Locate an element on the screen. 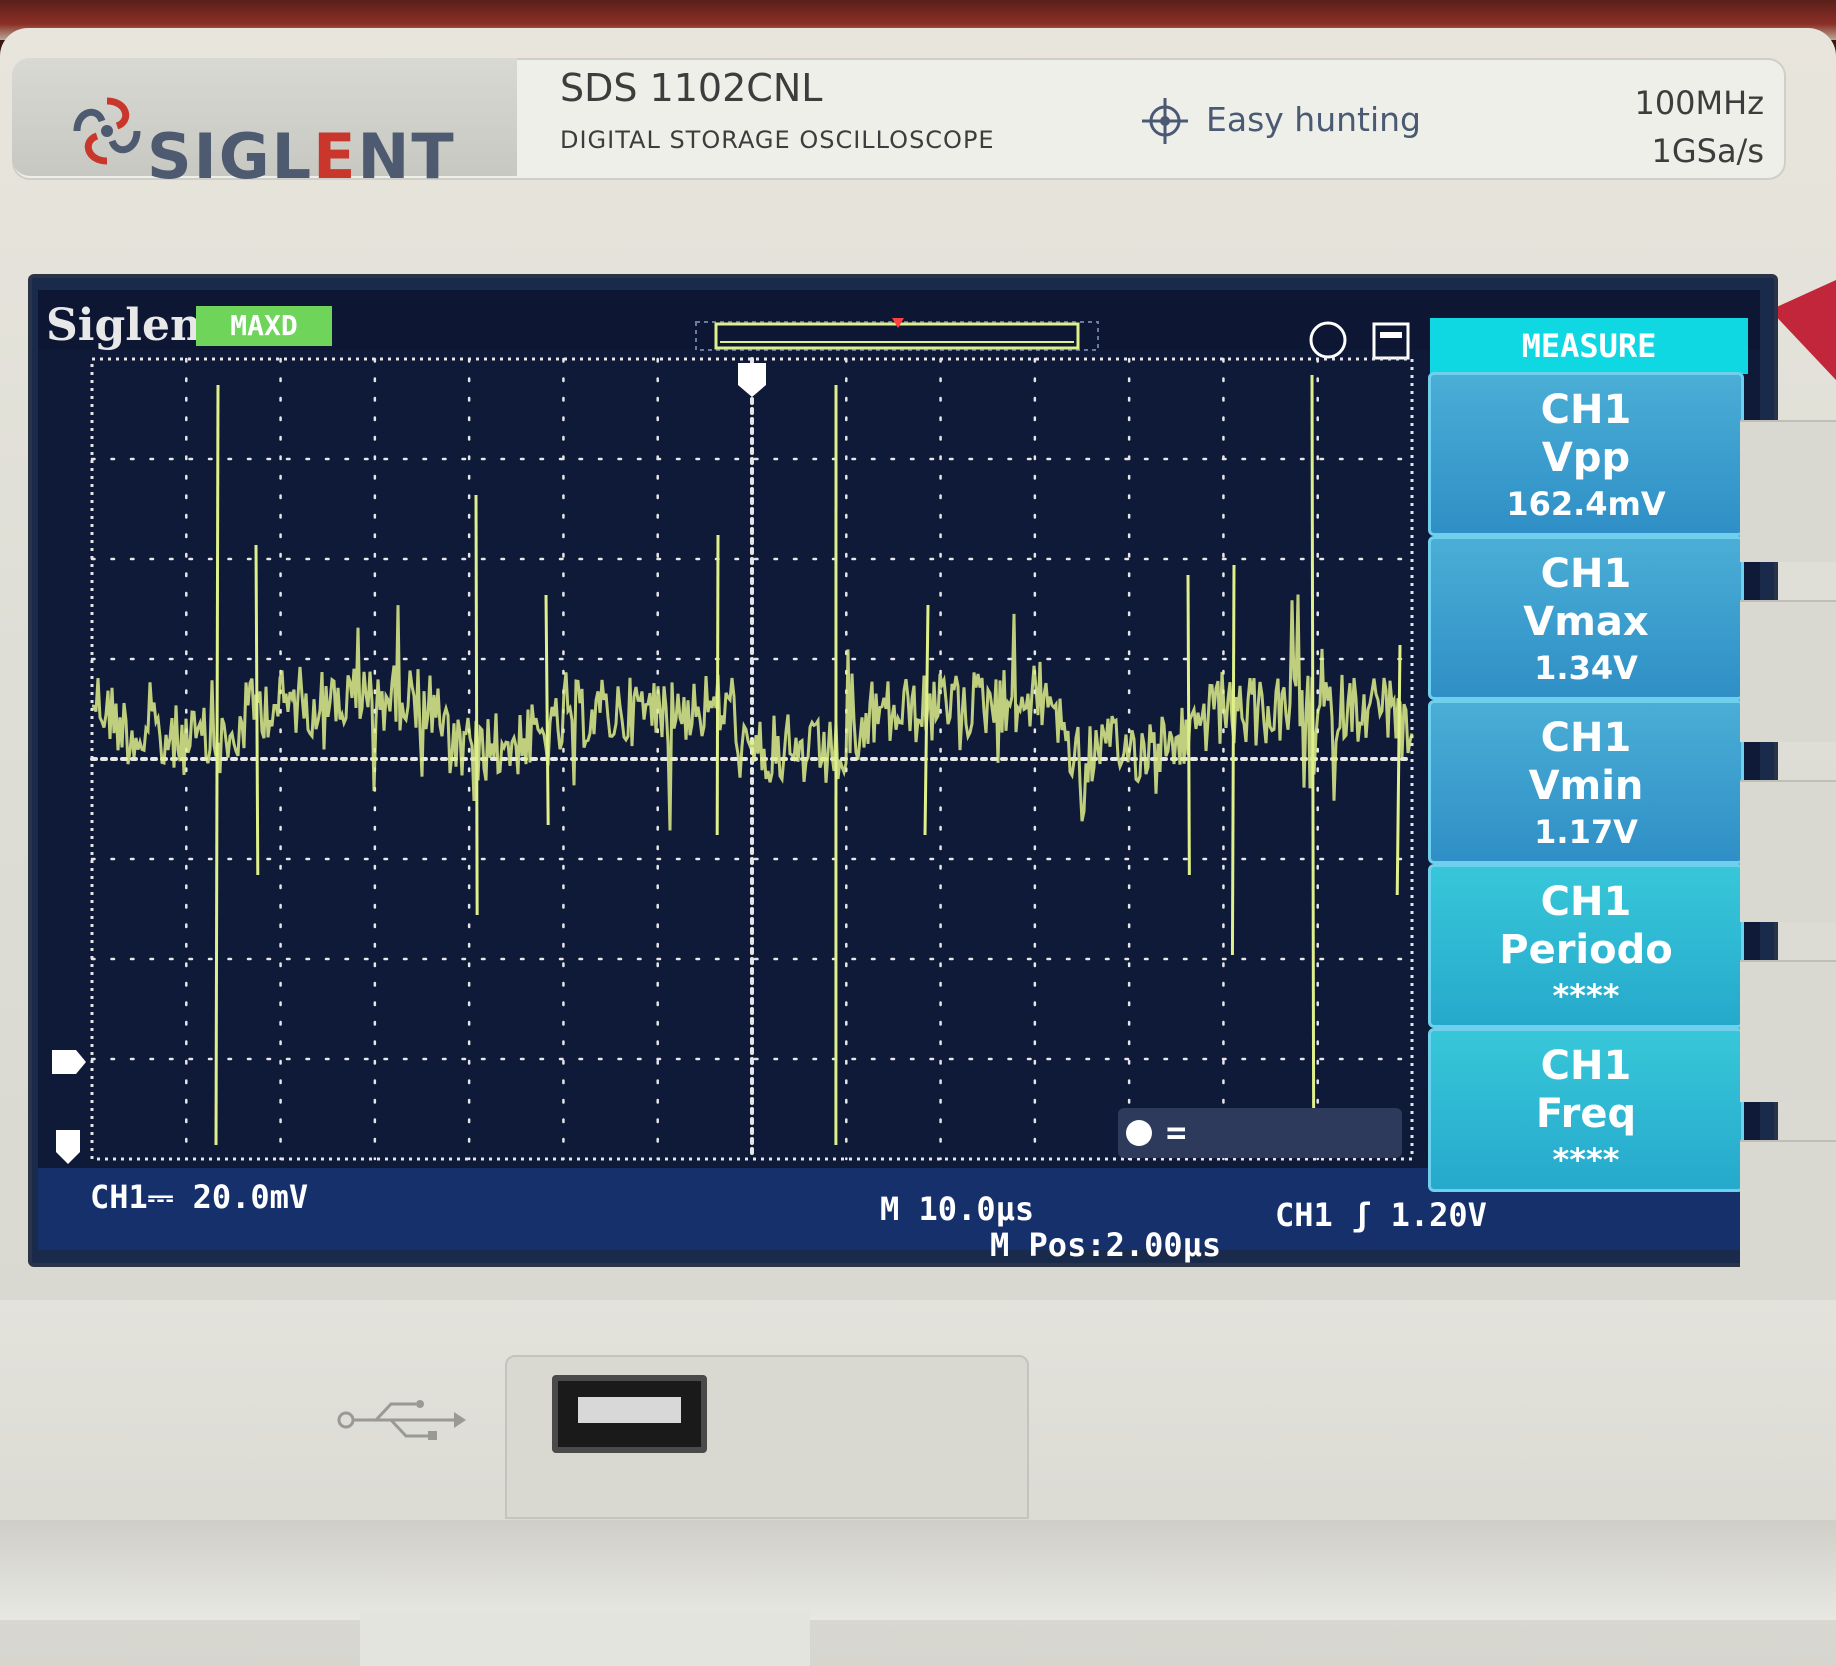 This screenshot has height=1666, width=1836. timebase: M 10.0μs is located at coordinates (957, 1209).